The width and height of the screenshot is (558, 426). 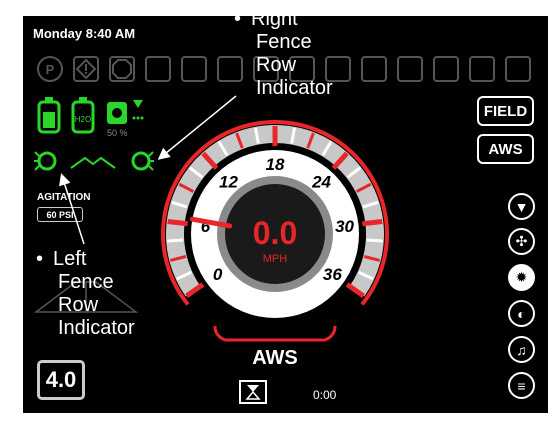 I want to click on annotation-arrows, so click(x=148, y=170).